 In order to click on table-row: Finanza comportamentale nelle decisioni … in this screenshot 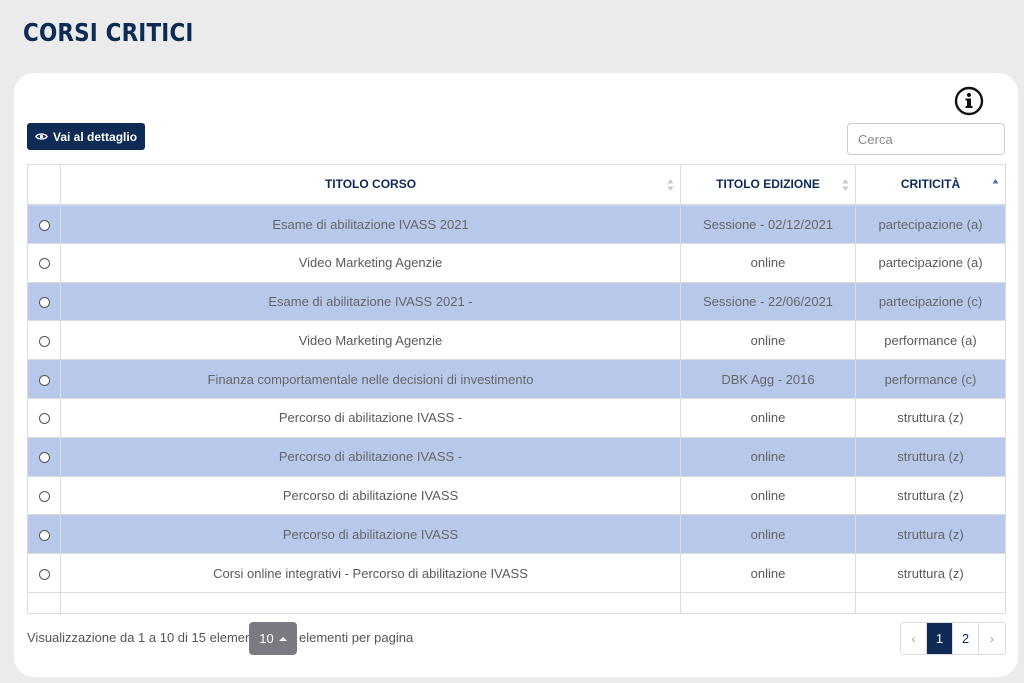, I will do `click(516, 379)`.